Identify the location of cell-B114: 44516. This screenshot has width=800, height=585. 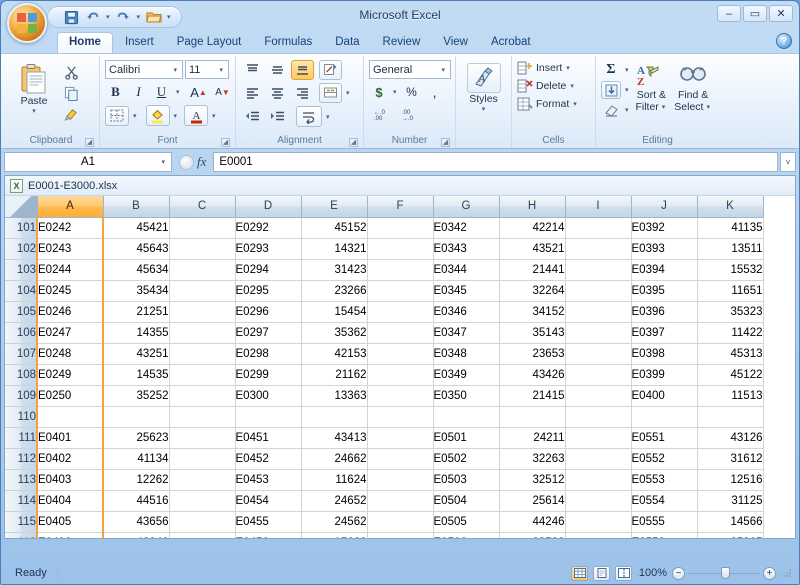
(136, 501).